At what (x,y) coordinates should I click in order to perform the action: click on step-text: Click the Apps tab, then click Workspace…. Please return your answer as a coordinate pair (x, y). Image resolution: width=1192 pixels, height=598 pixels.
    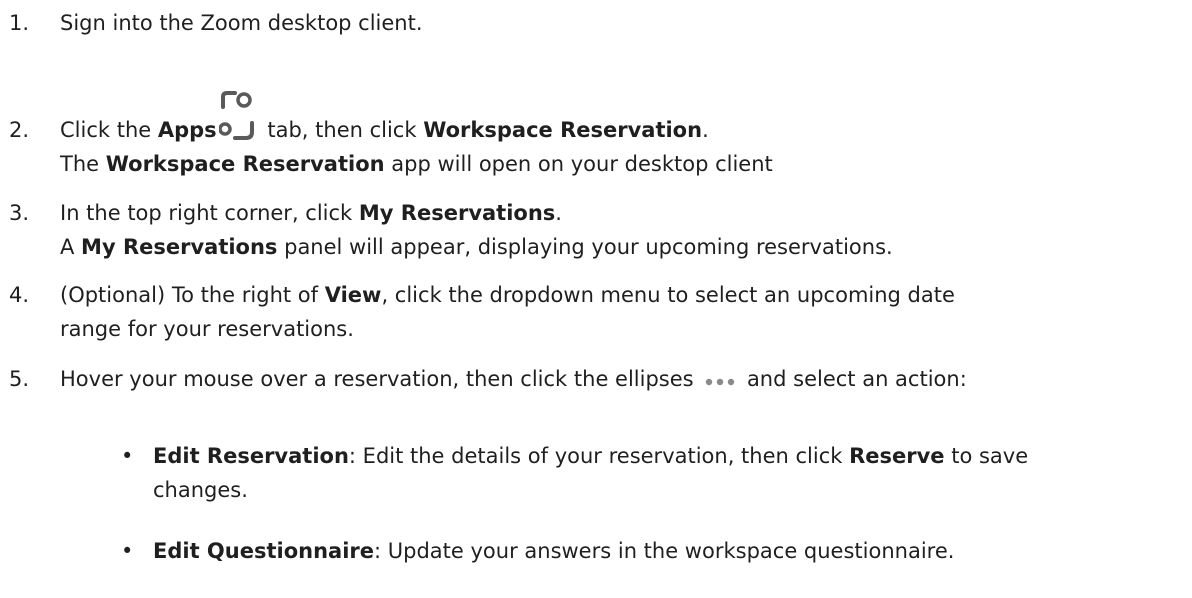
    Looking at the image, I should click on (416, 136).